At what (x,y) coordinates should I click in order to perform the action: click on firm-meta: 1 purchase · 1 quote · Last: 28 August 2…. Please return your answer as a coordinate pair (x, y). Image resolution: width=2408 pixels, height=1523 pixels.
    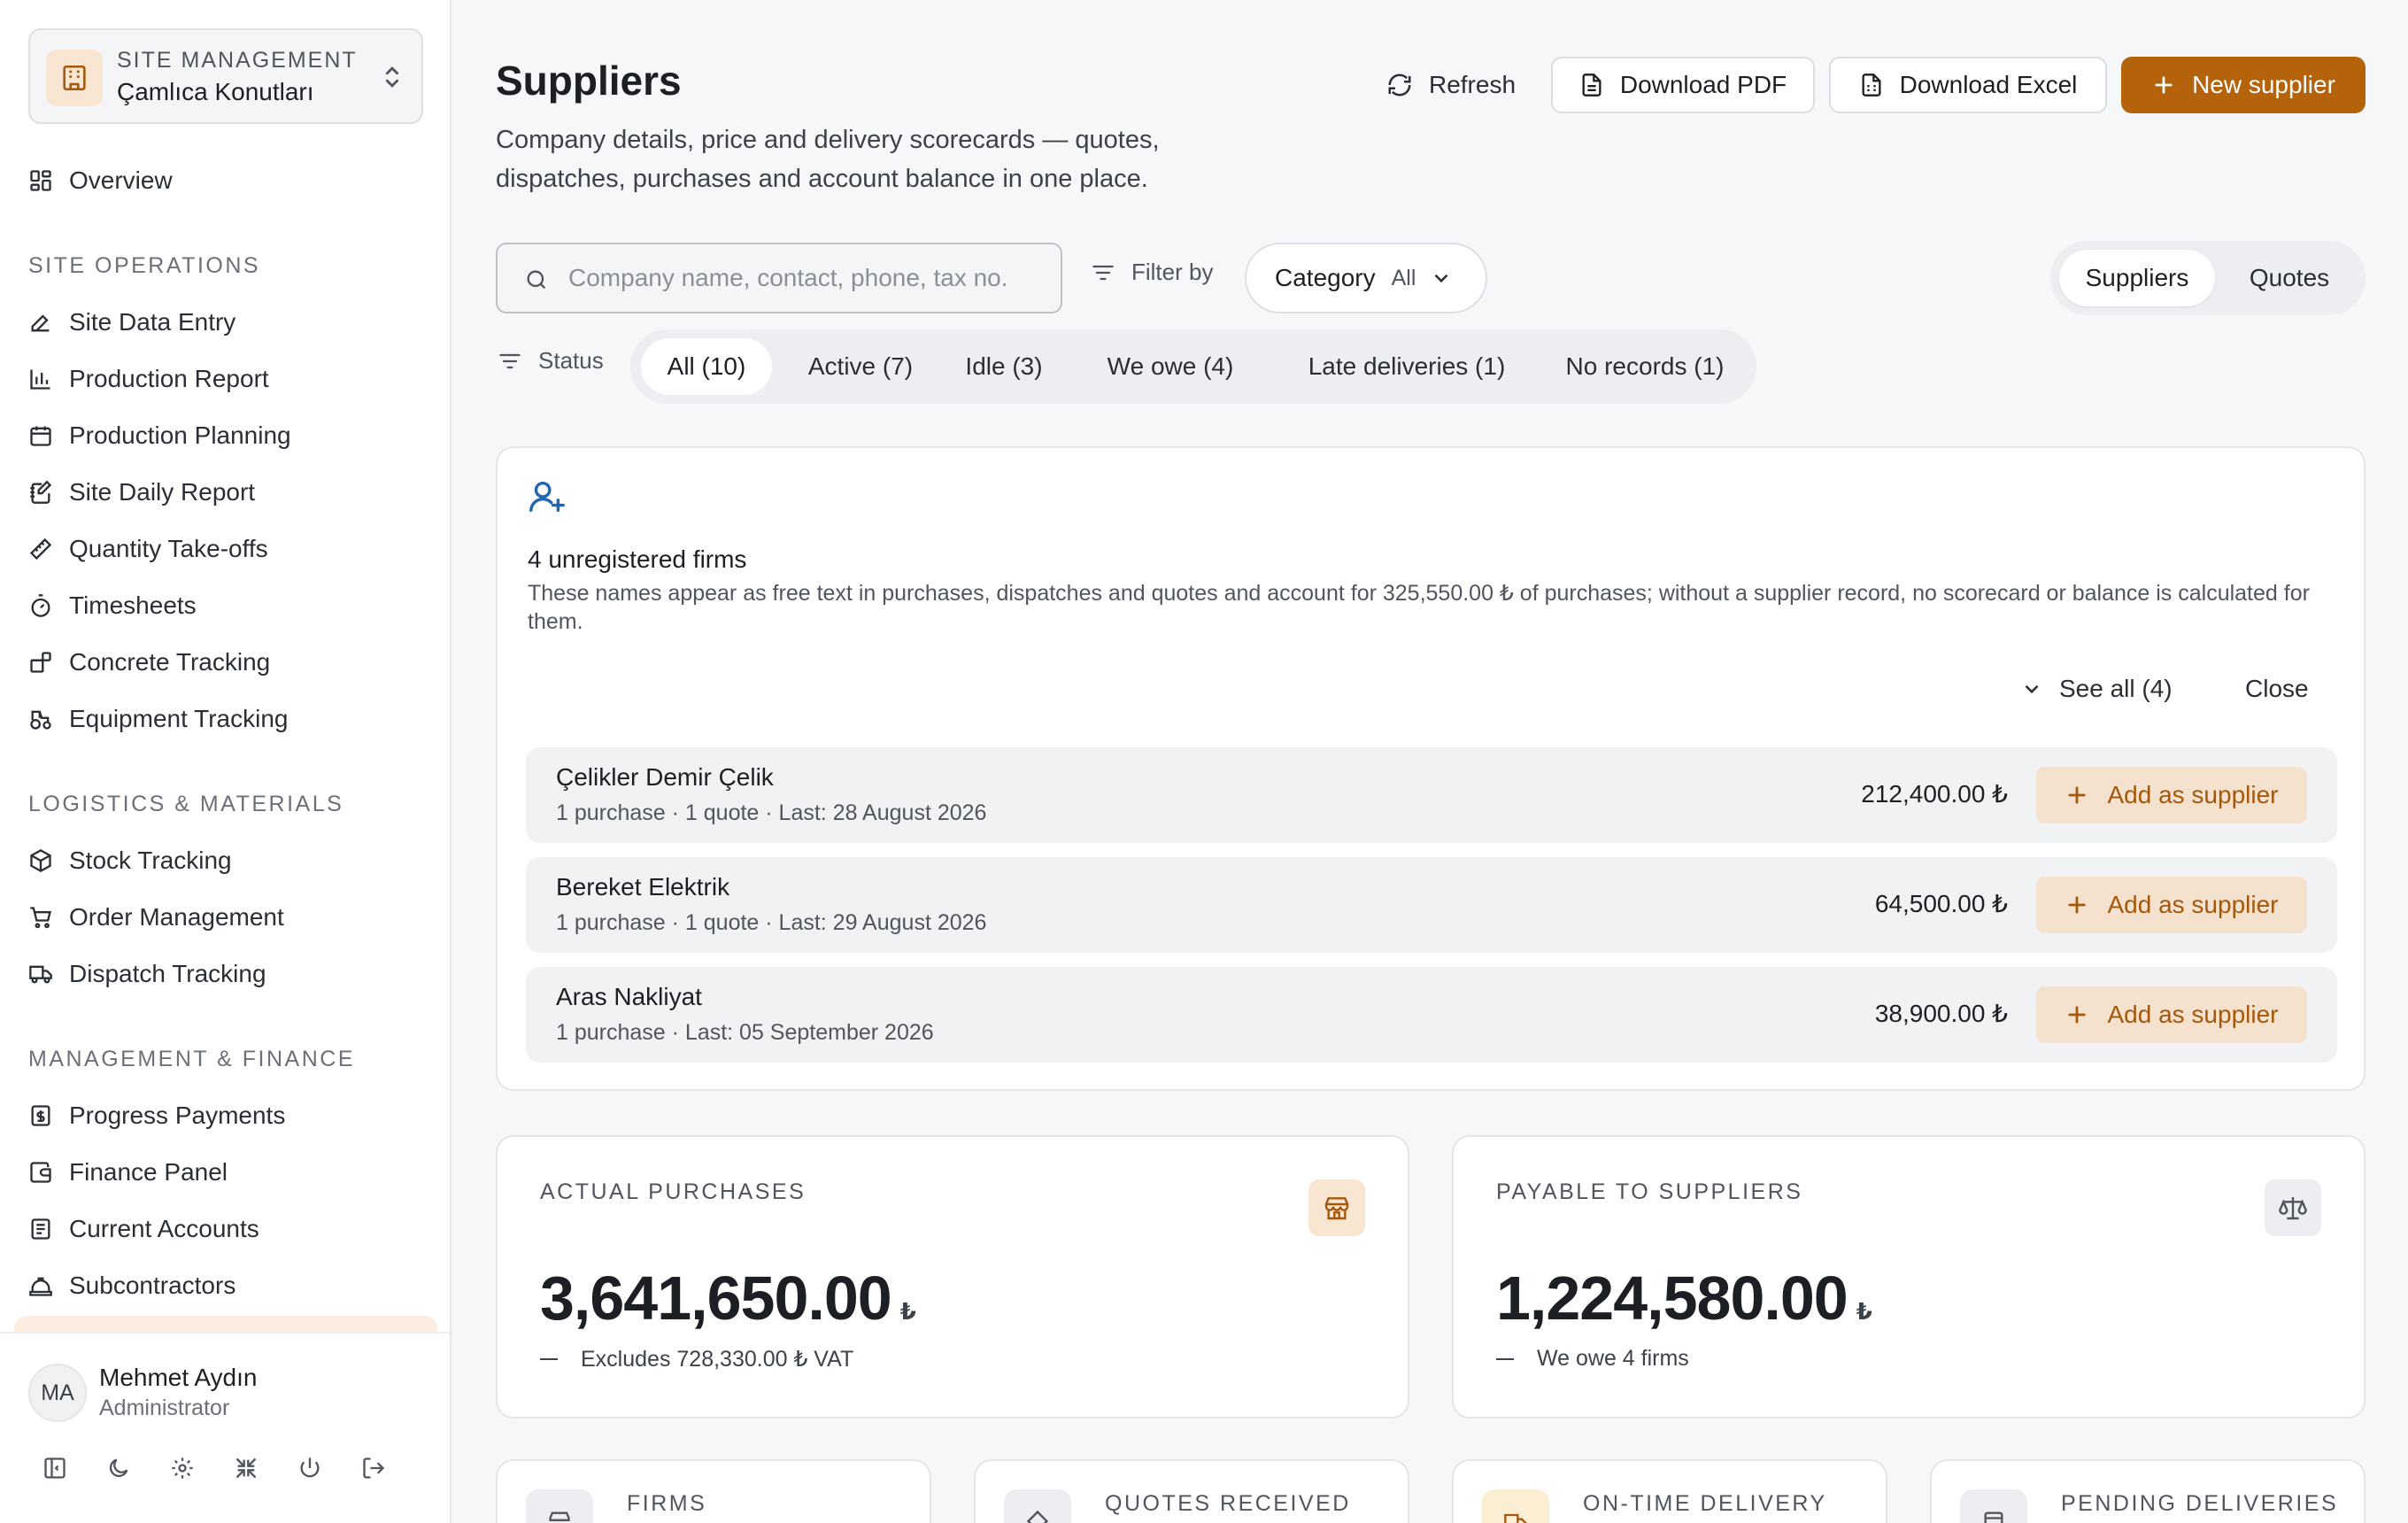
    Looking at the image, I should click on (771, 812).